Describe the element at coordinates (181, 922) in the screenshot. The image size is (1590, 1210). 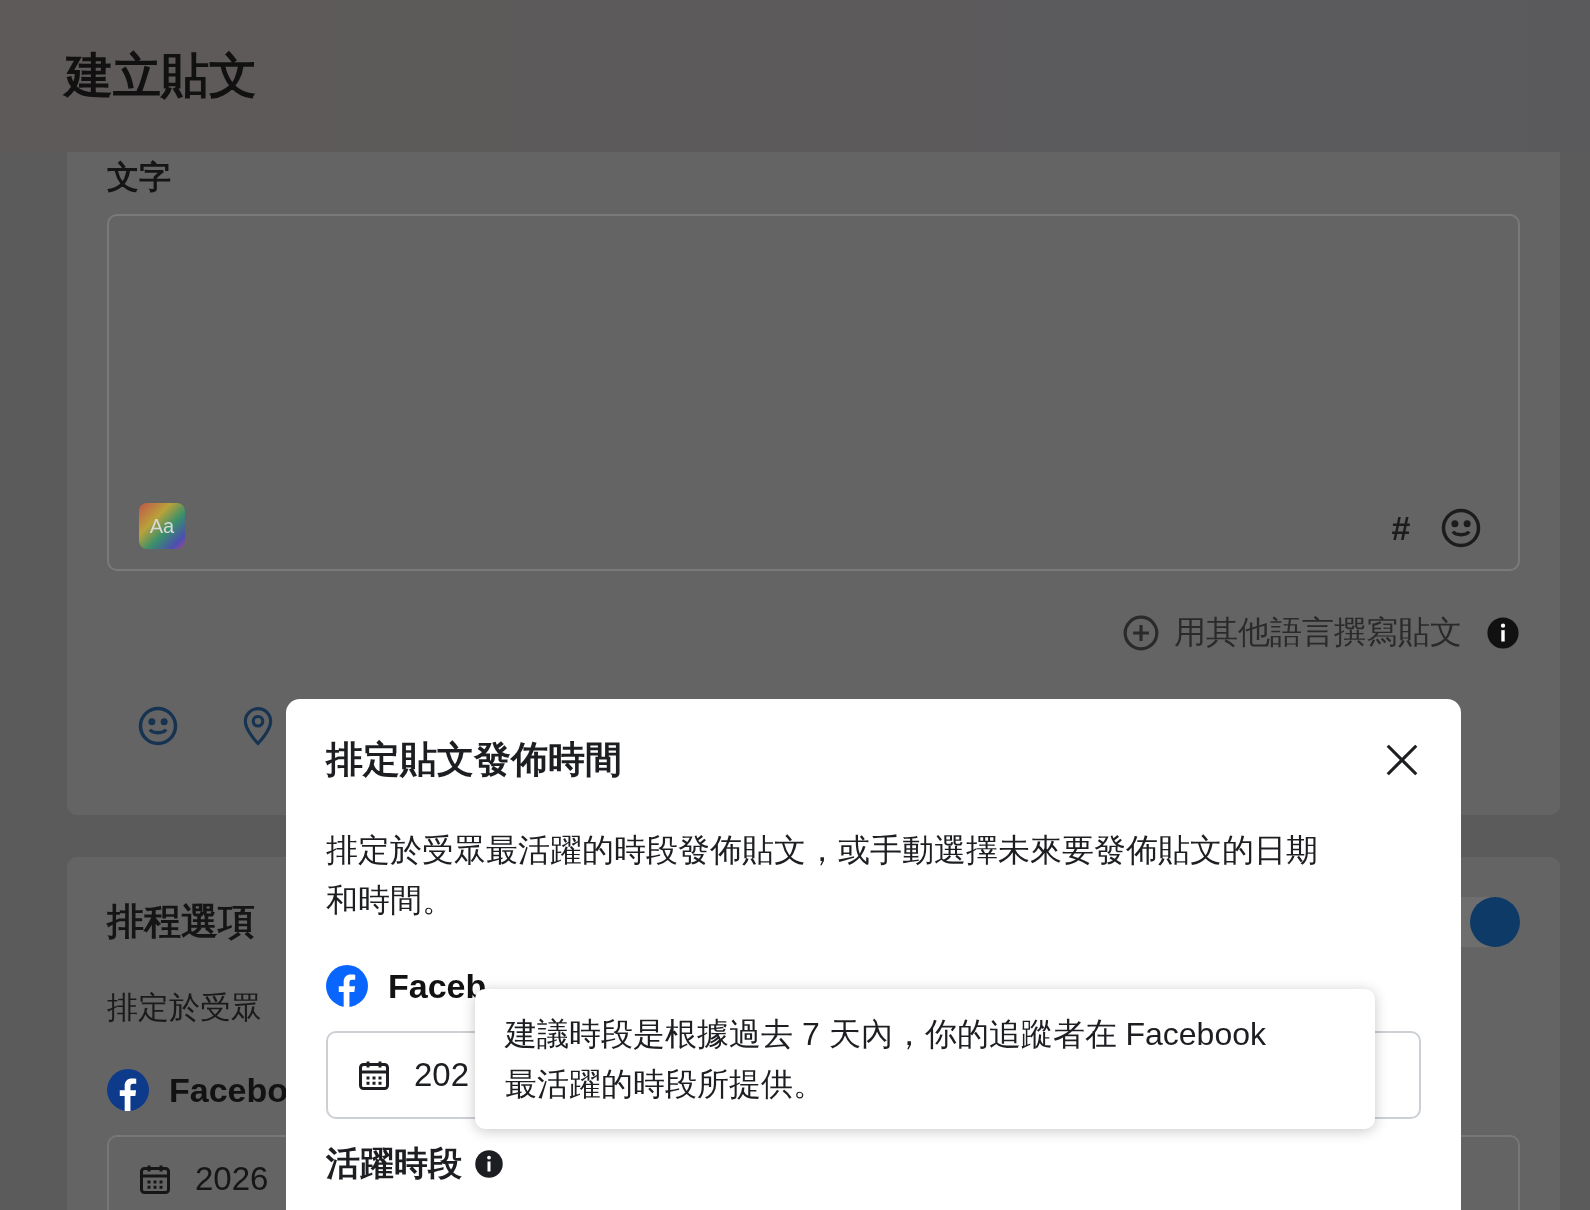
I see `schedule-title: 排程選項` at that location.